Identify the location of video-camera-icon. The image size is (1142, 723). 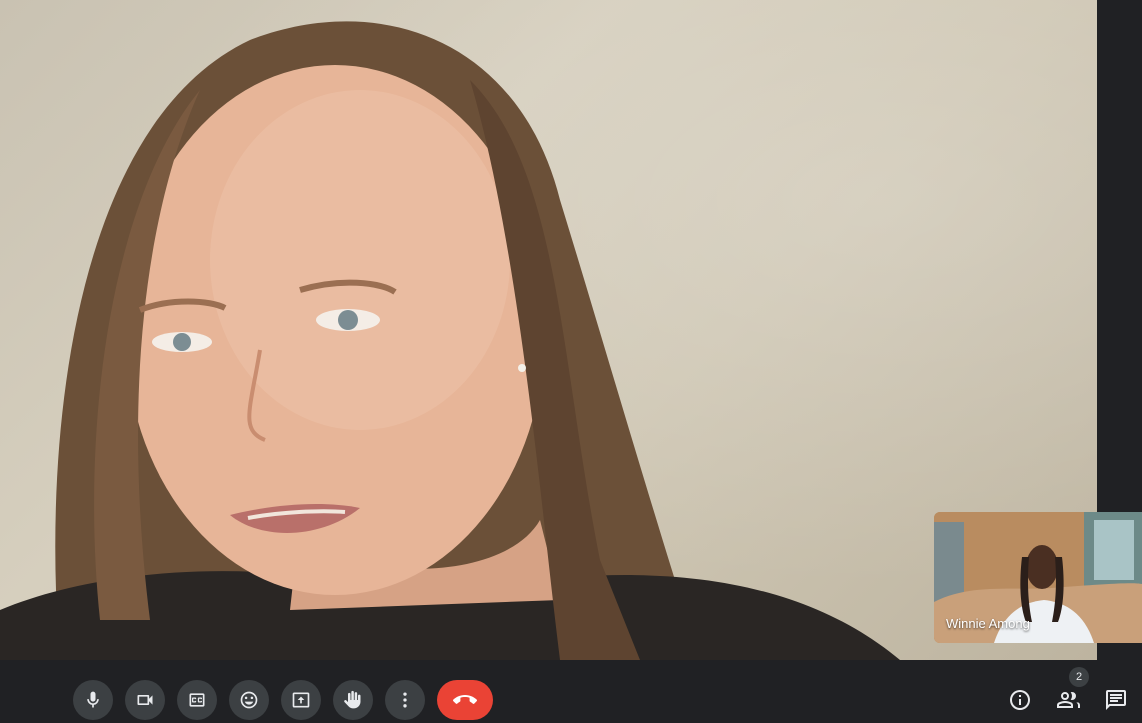
(145, 700).